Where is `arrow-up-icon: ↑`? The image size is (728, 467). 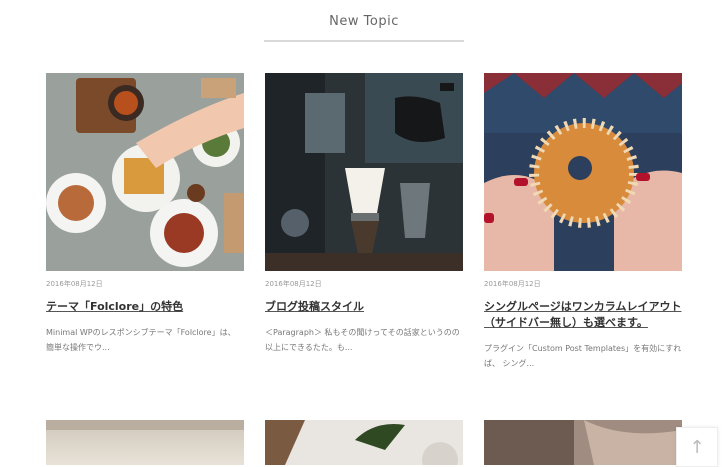 arrow-up-icon: ↑ is located at coordinates (697, 447).